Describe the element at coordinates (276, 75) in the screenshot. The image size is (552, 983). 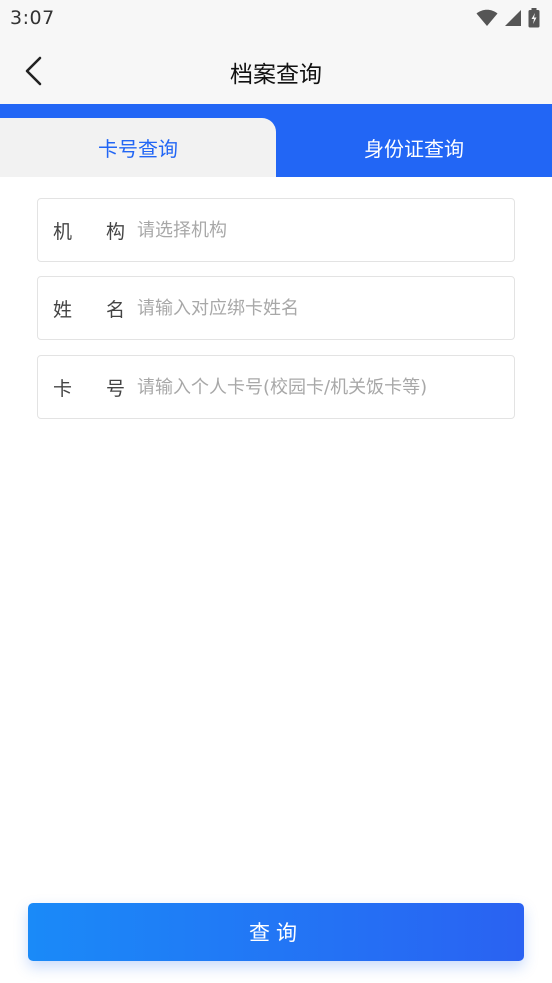
I see `page-title: 档案查询` at that location.